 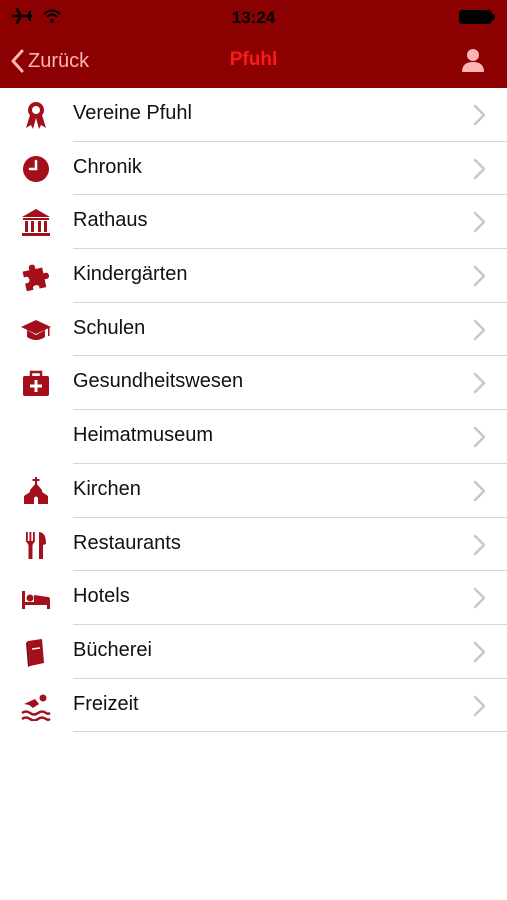 I want to click on battery-icon, so click(x=477, y=17).